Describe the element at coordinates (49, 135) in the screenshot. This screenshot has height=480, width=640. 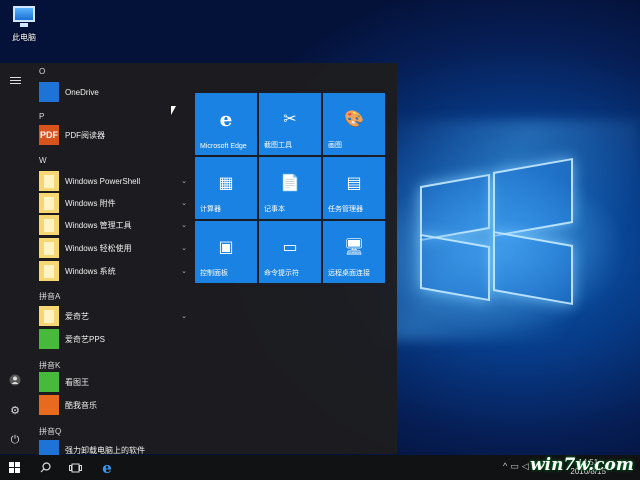
I see `pdf-icon: PDF` at that location.